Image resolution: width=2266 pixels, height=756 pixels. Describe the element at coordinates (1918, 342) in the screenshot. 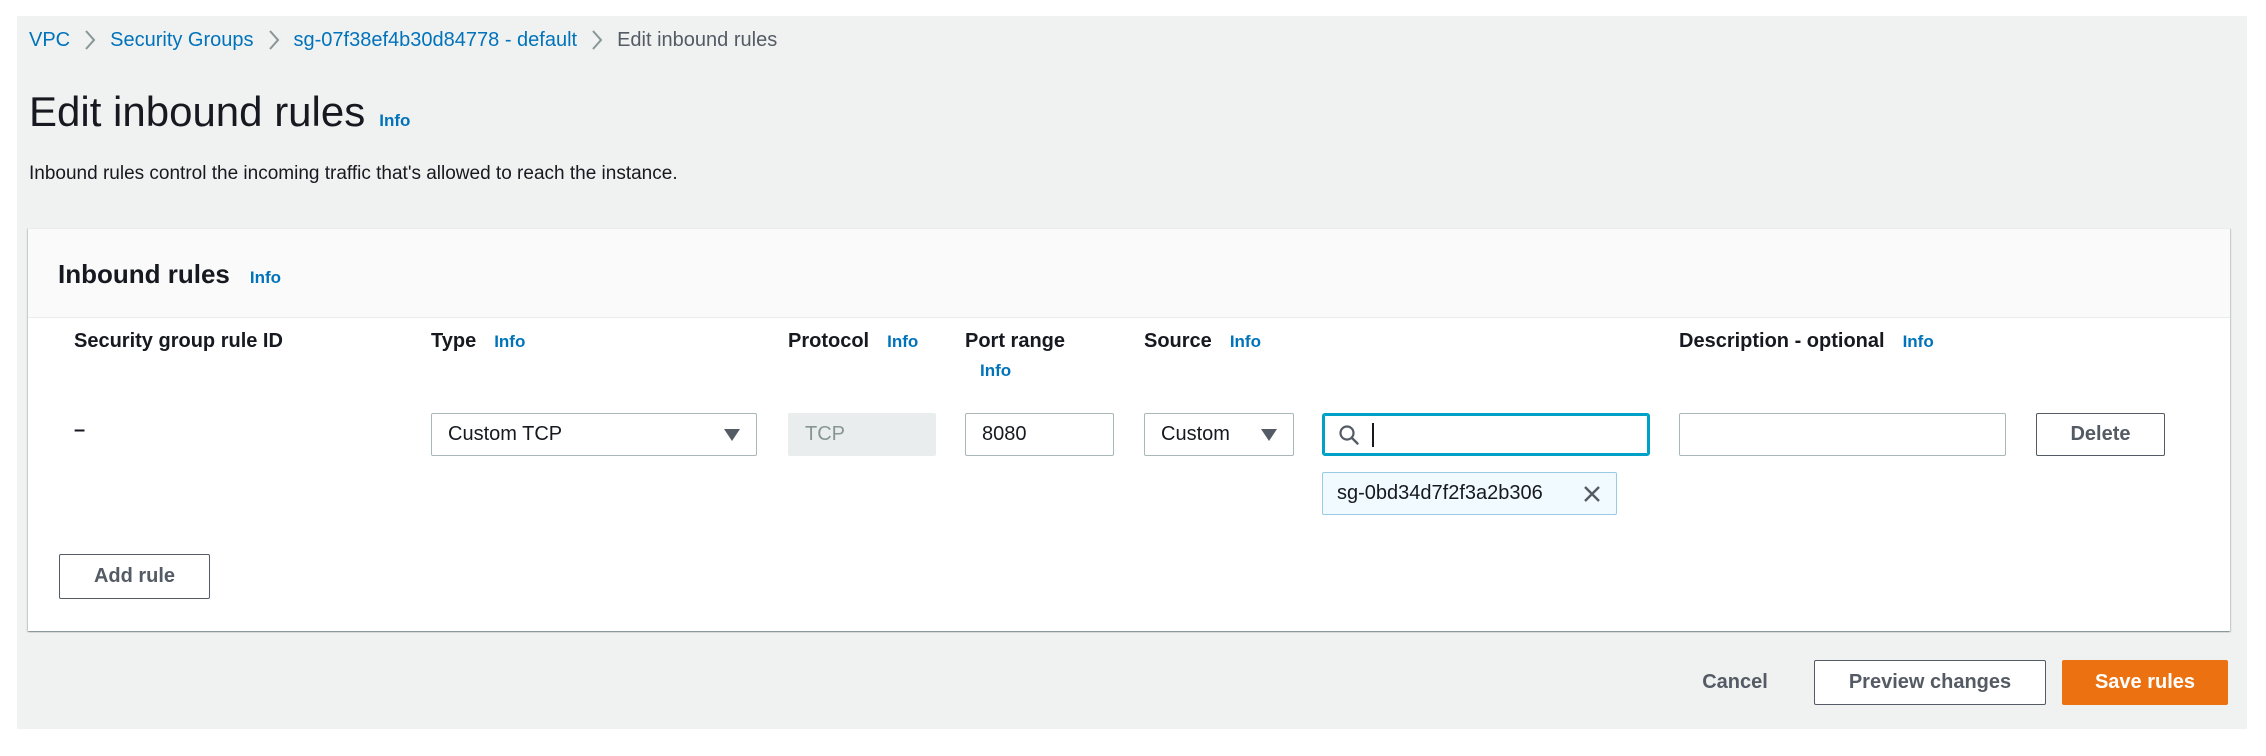

I see `description-info-link: Info` at that location.